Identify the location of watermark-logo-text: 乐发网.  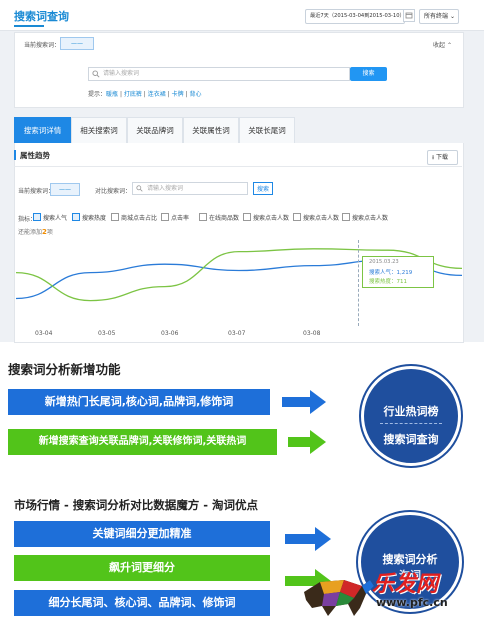
(405, 584).